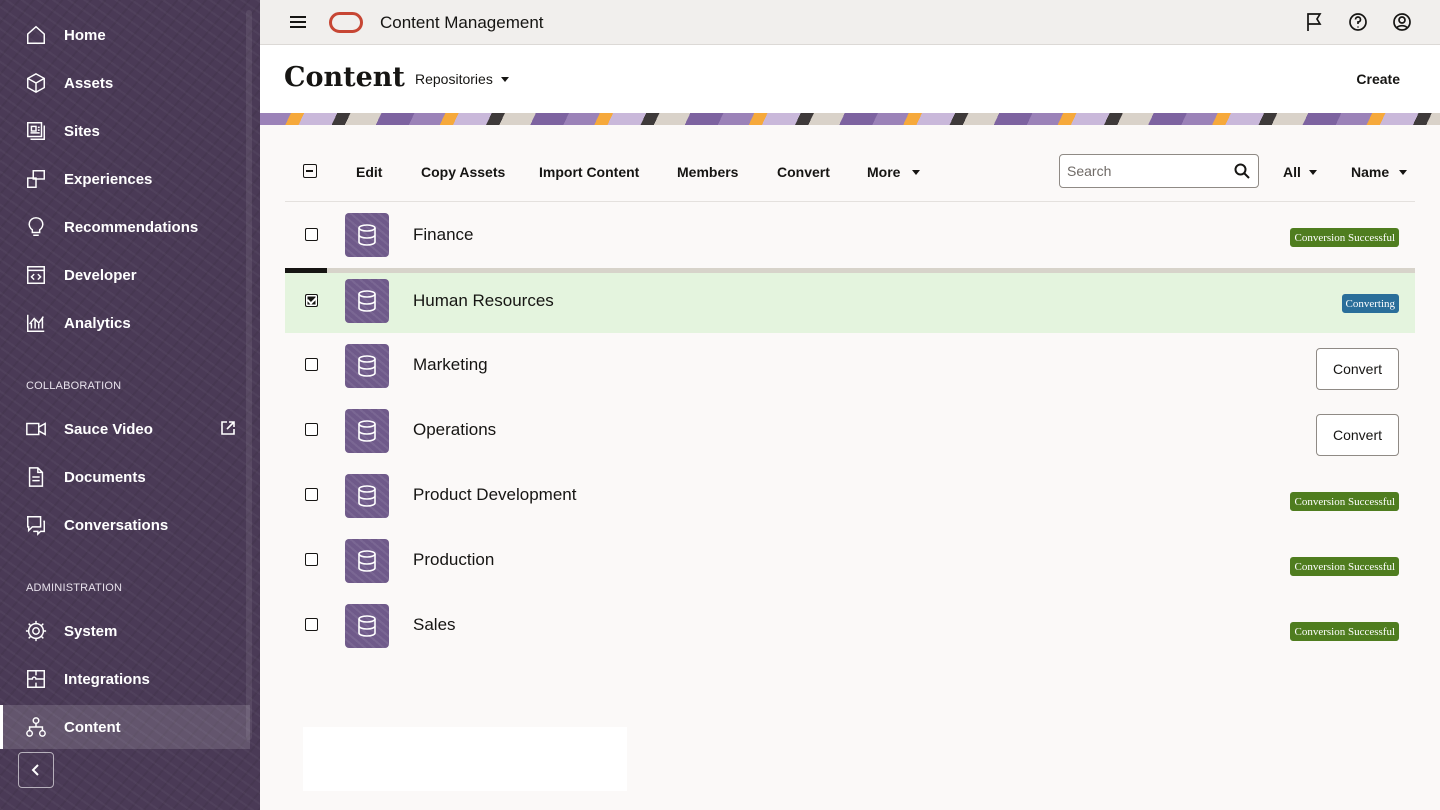 This screenshot has width=1440, height=810. What do you see at coordinates (97, 323) in the screenshot?
I see `sidebar-item-label: Analytics` at bounding box center [97, 323].